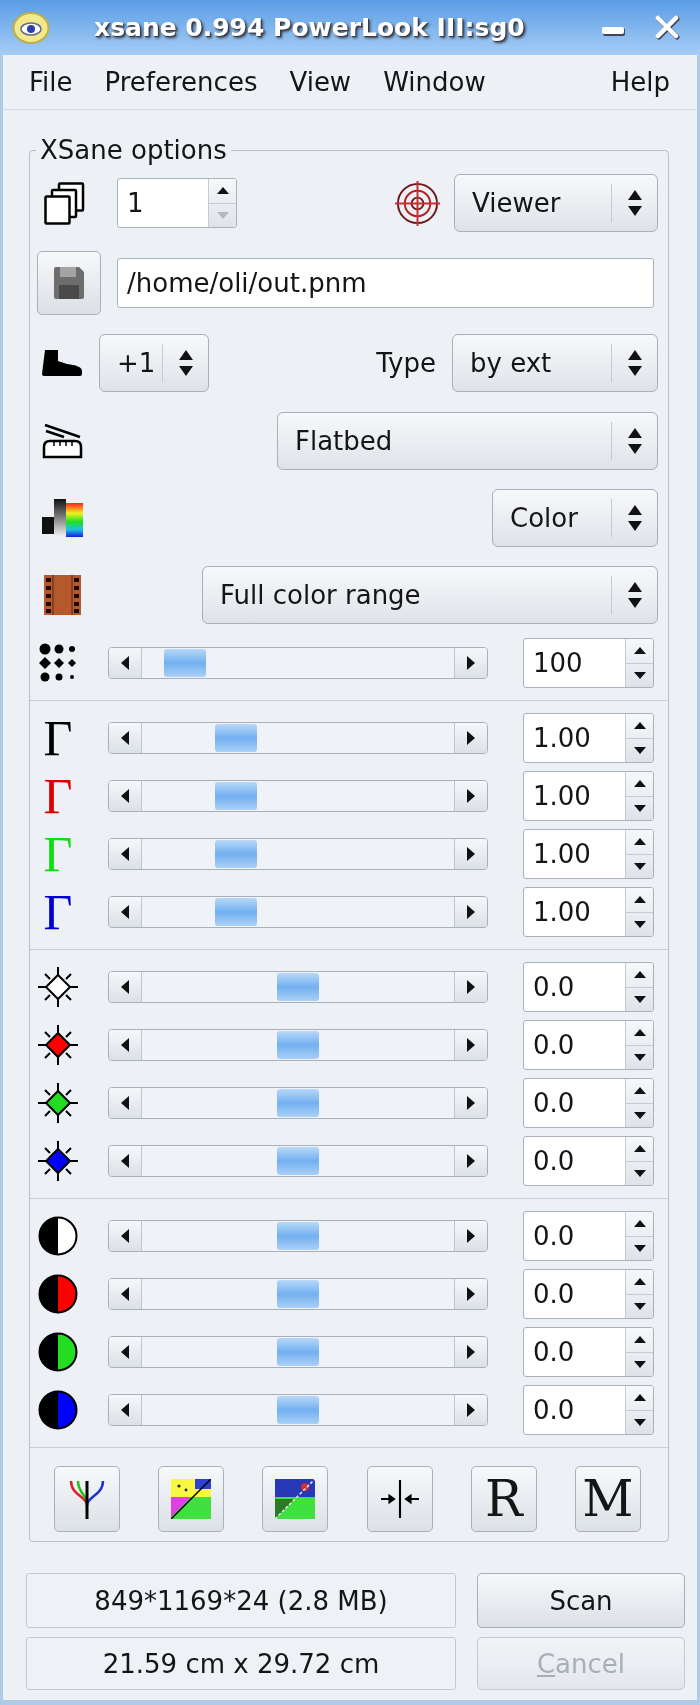 The height and width of the screenshot is (1705, 700). I want to click on type-dropdown: by ext, so click(555, 363).